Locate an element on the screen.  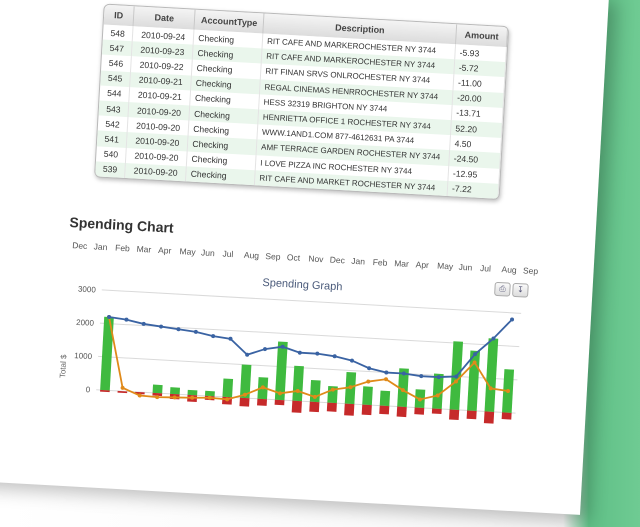
y-tick-label: 2000 is located at coordinates (85, 323).